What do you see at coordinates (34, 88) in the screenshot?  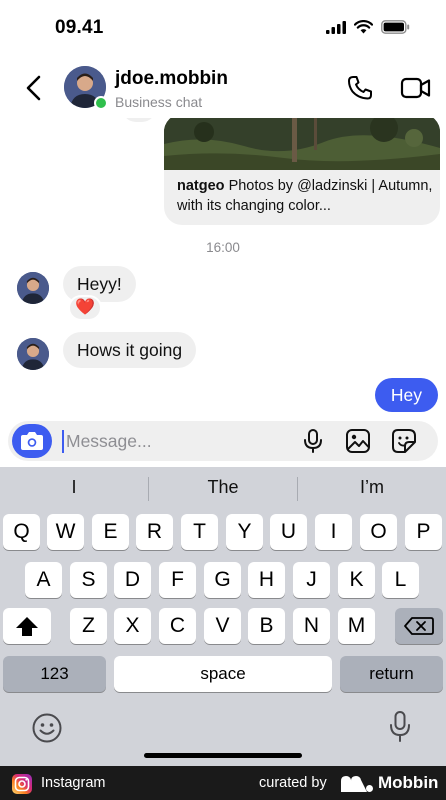 I see `back-icon` at bounding box center [34, 88].